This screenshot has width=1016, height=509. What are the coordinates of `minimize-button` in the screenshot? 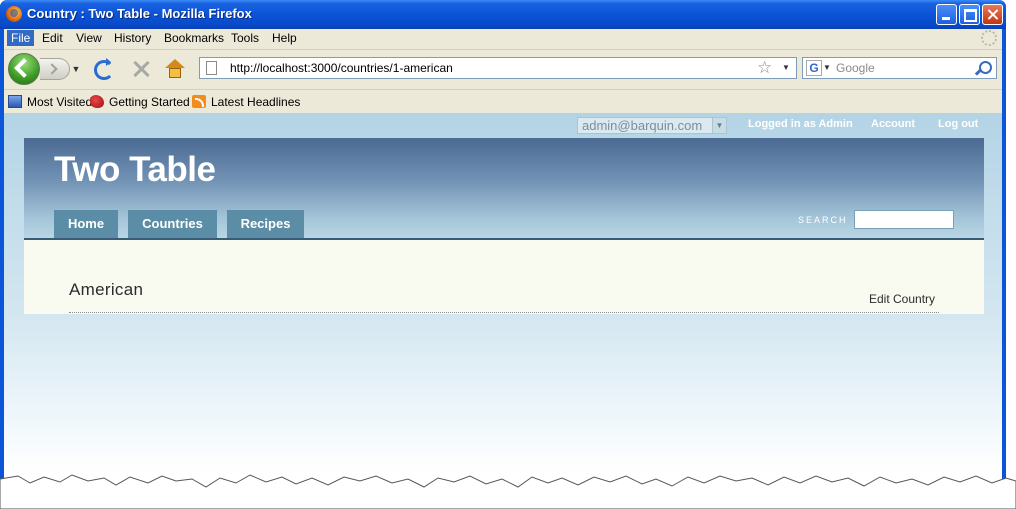 It's located at (946, 14).